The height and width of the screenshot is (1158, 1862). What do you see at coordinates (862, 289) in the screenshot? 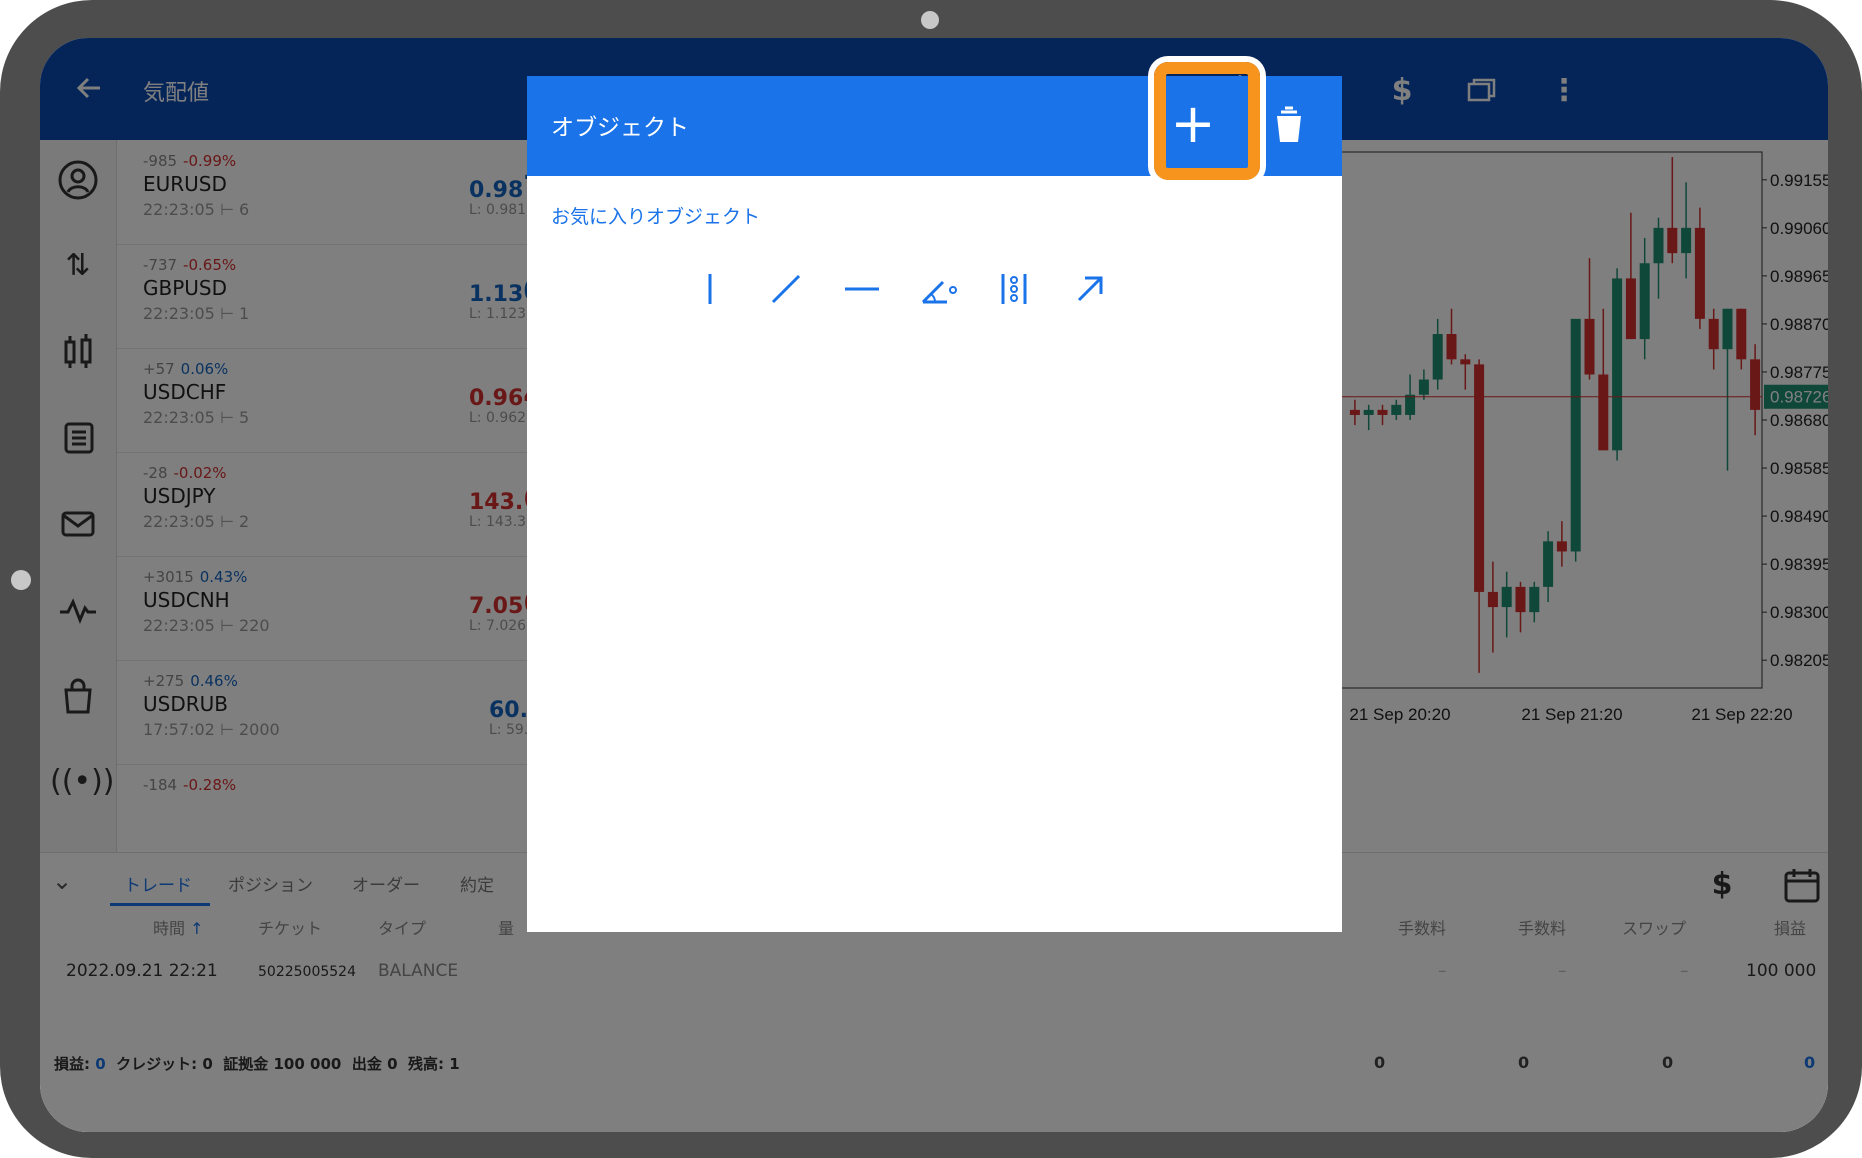
I see `horizontal-line-tool-icon` at bounding box center [862, 289].